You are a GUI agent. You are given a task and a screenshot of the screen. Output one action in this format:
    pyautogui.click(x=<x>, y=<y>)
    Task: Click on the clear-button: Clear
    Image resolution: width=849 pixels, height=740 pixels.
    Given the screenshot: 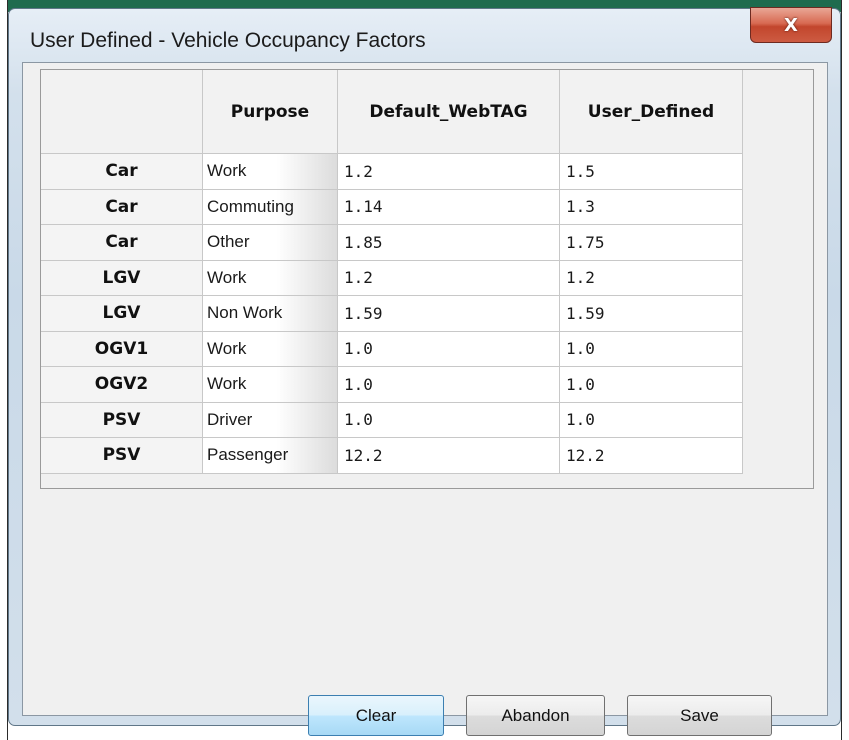 What is the action you would take?
    pyautogui.click(x=376, y=715)
    